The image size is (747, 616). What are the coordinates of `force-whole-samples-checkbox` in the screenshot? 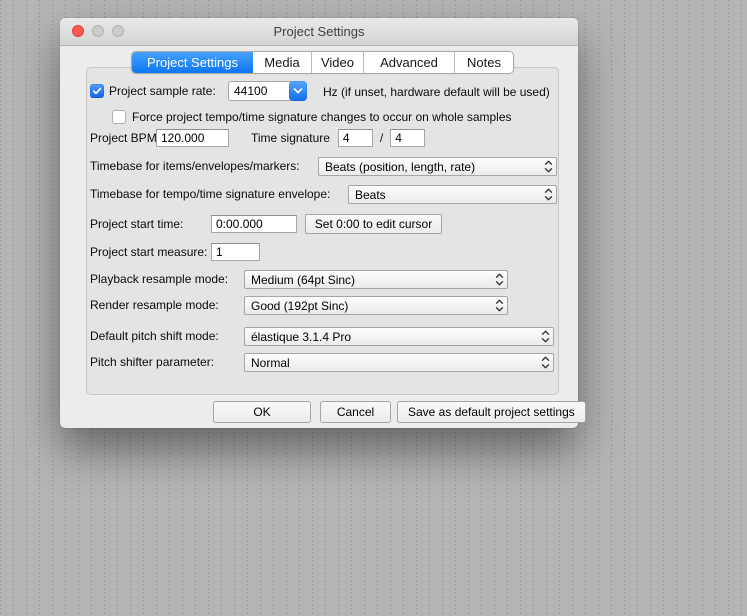 It's located at (119, 117).